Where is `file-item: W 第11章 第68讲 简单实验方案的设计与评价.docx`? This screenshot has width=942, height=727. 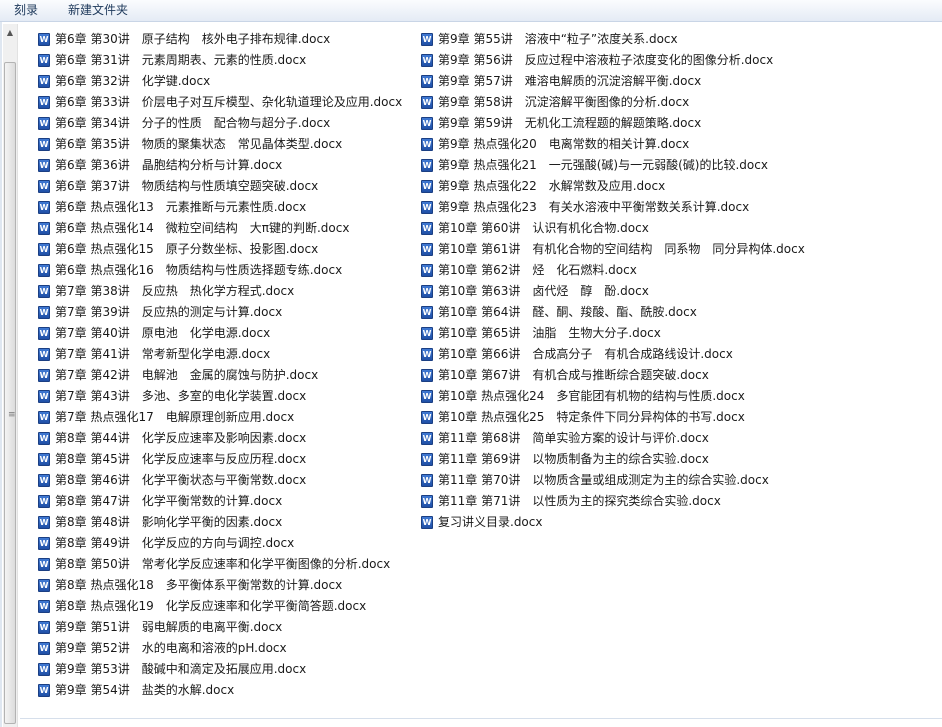
file-item: W 第11章 第68讲 简单实验方案的设计与评价.docx is located at coordinates (613, 438).